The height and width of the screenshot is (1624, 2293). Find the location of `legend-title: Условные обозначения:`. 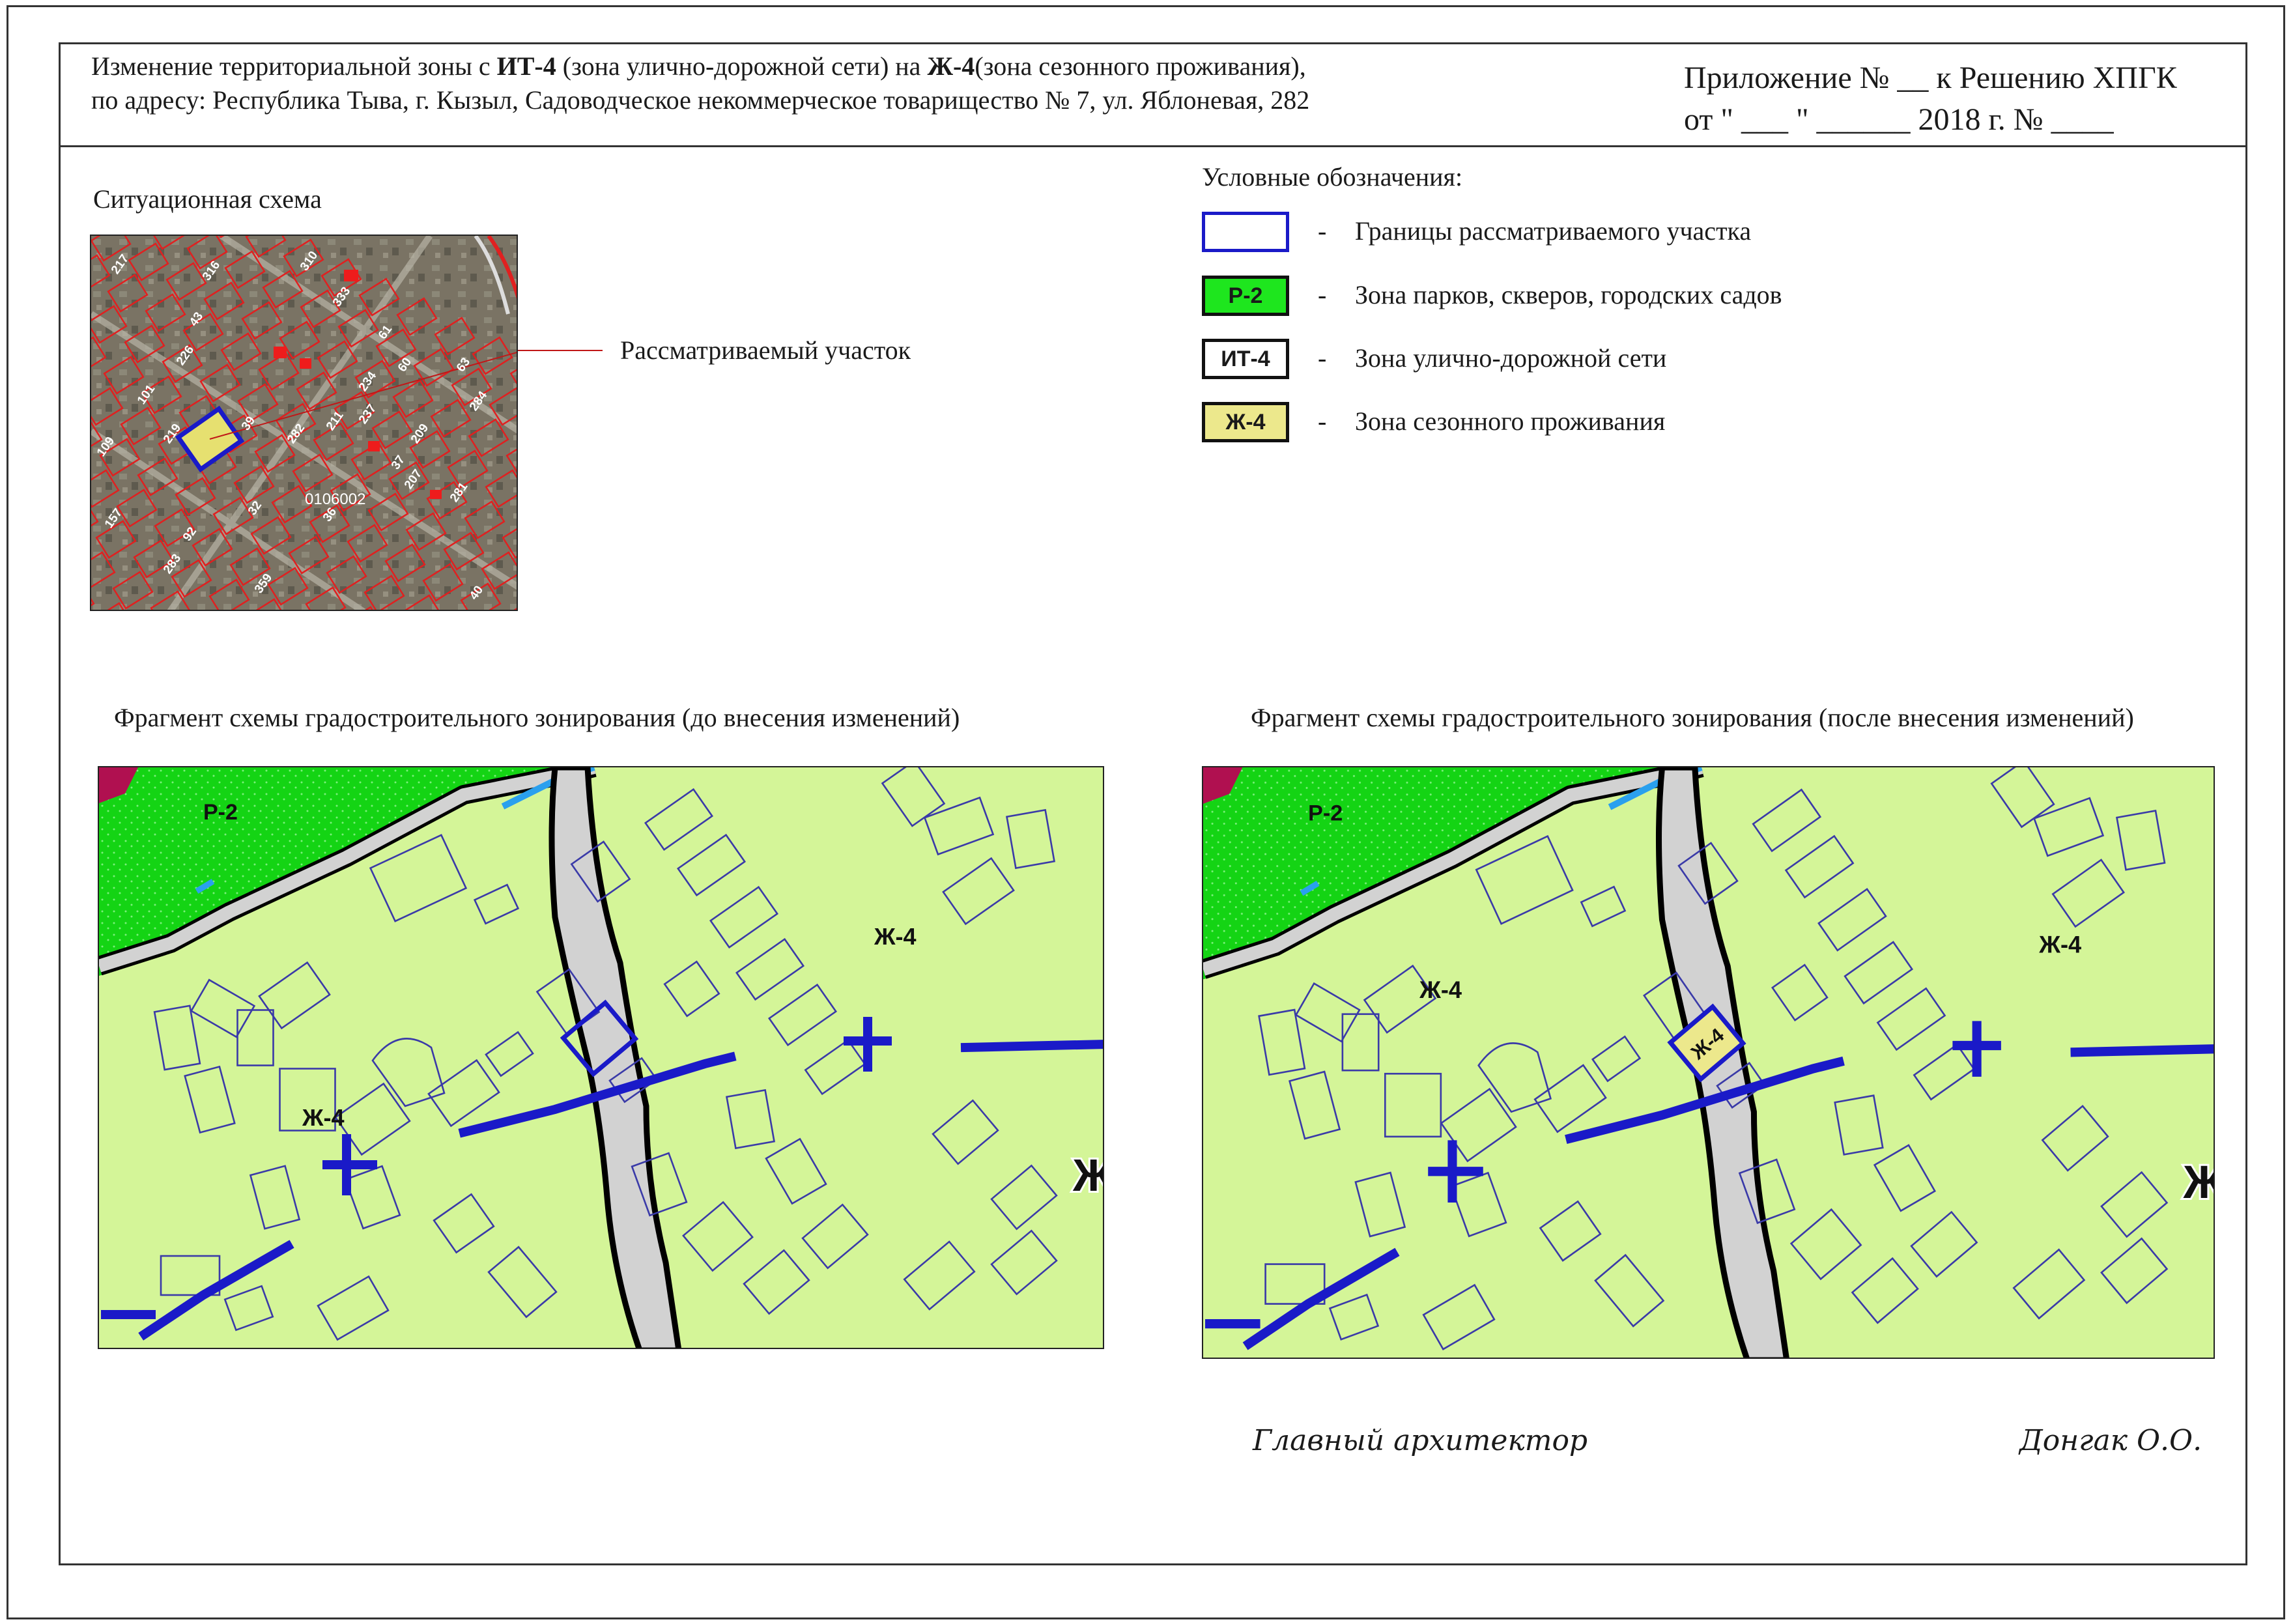

legend-title: Условные обозначения: is located at coordinates (1332, 177).